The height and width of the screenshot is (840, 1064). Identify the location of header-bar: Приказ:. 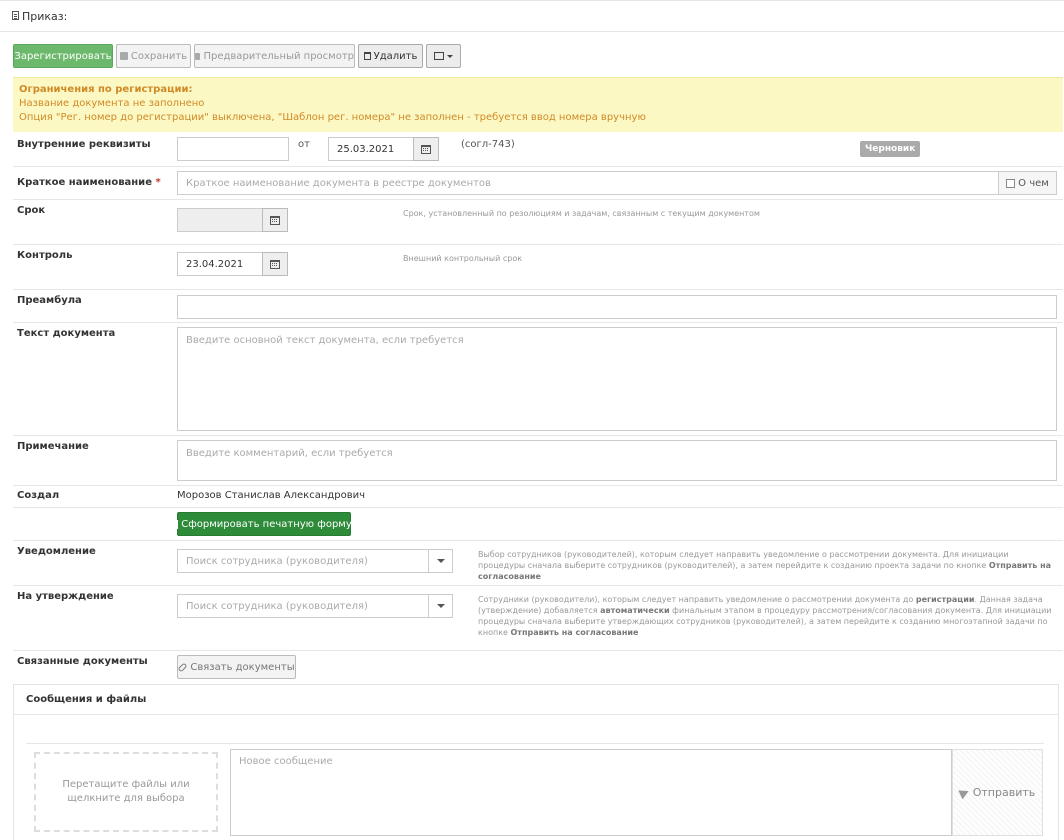
(532, 16).